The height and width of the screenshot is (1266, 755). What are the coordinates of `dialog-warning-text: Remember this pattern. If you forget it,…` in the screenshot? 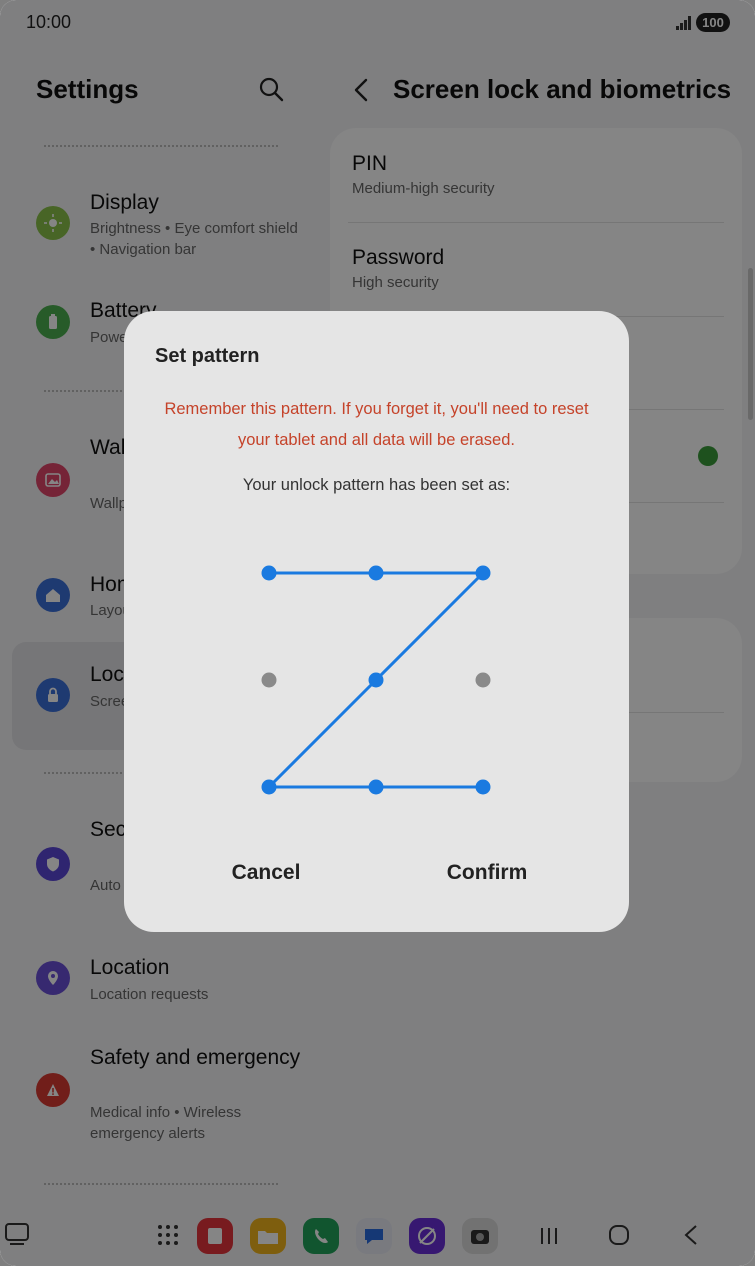 It's located at (376, 424).